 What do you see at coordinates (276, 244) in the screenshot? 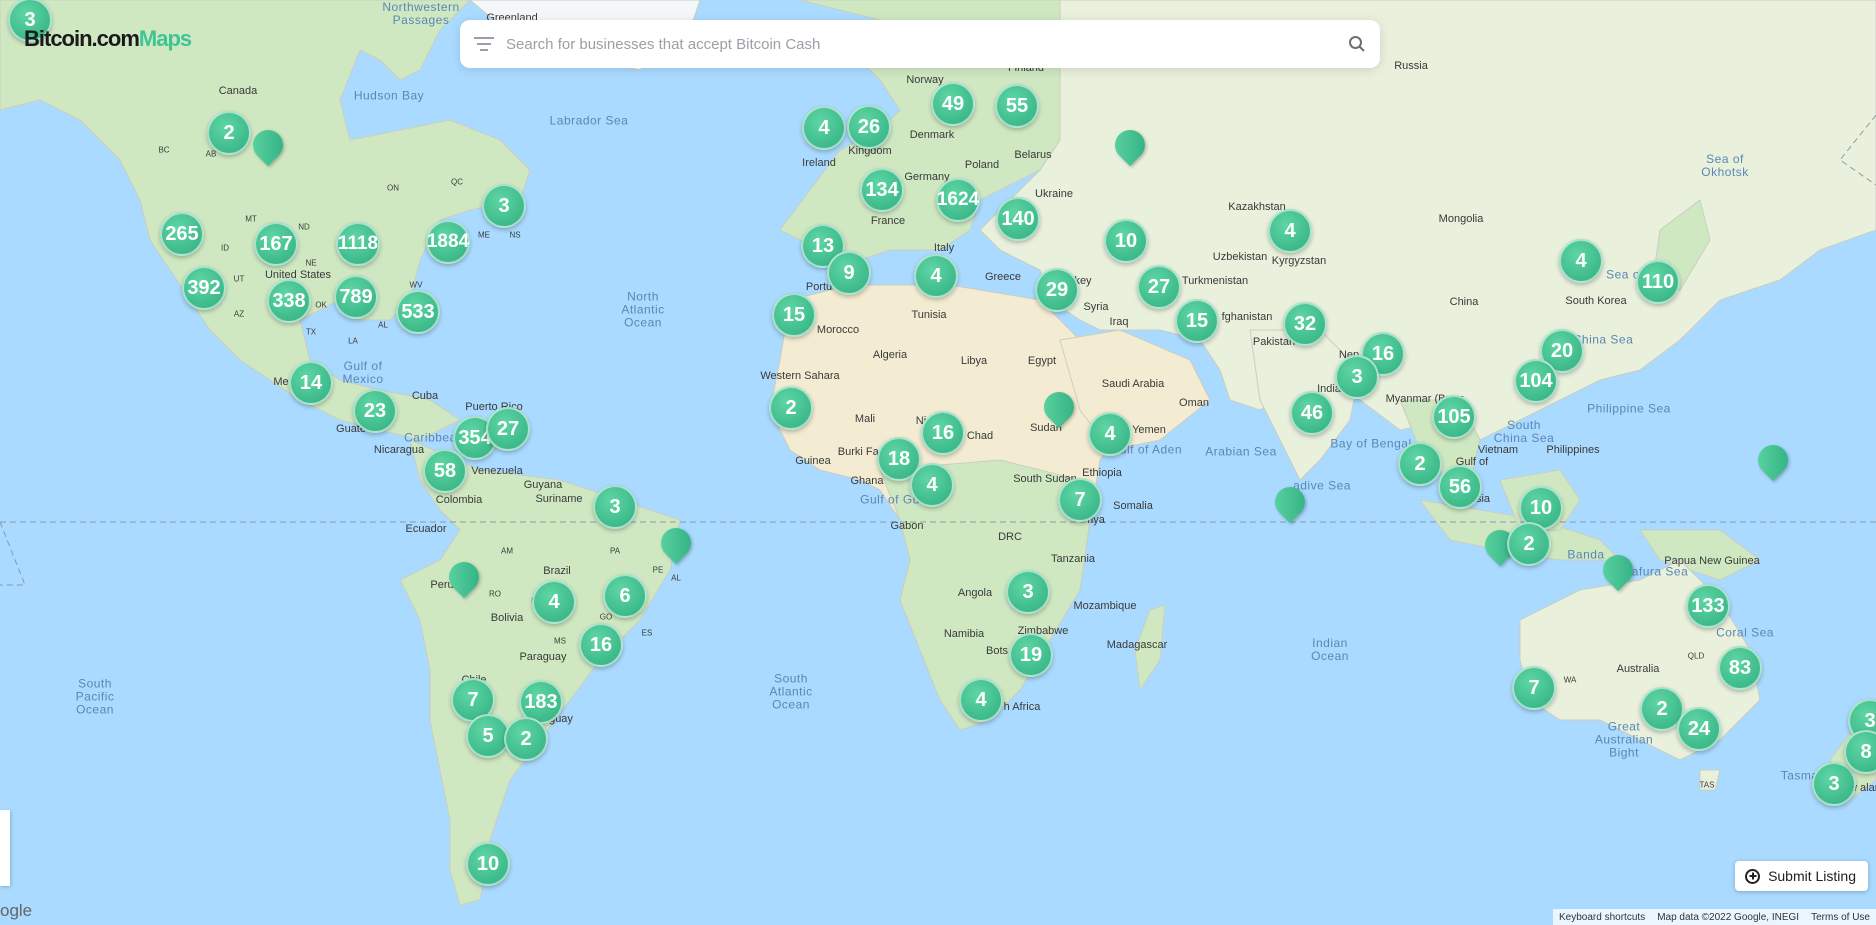
I see `cluster-marker-us-mountain: 167` at bounding box center [276, 244].